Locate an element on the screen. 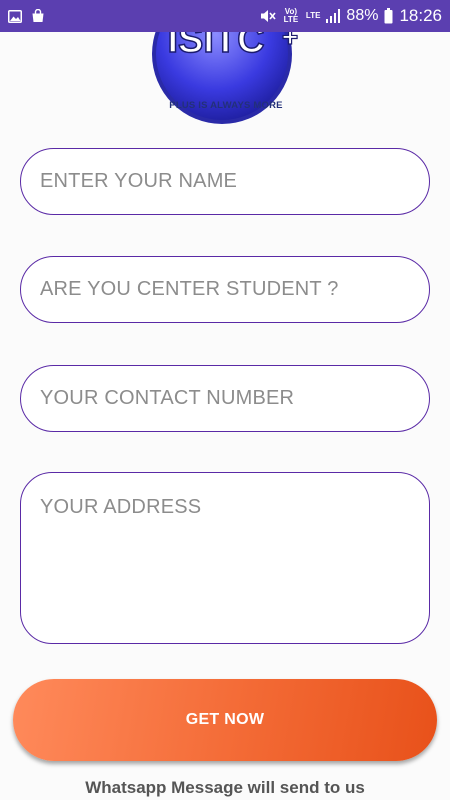  contact-number-input: YOUR CONTACT NUMBER is located at coordinates (225, 398).